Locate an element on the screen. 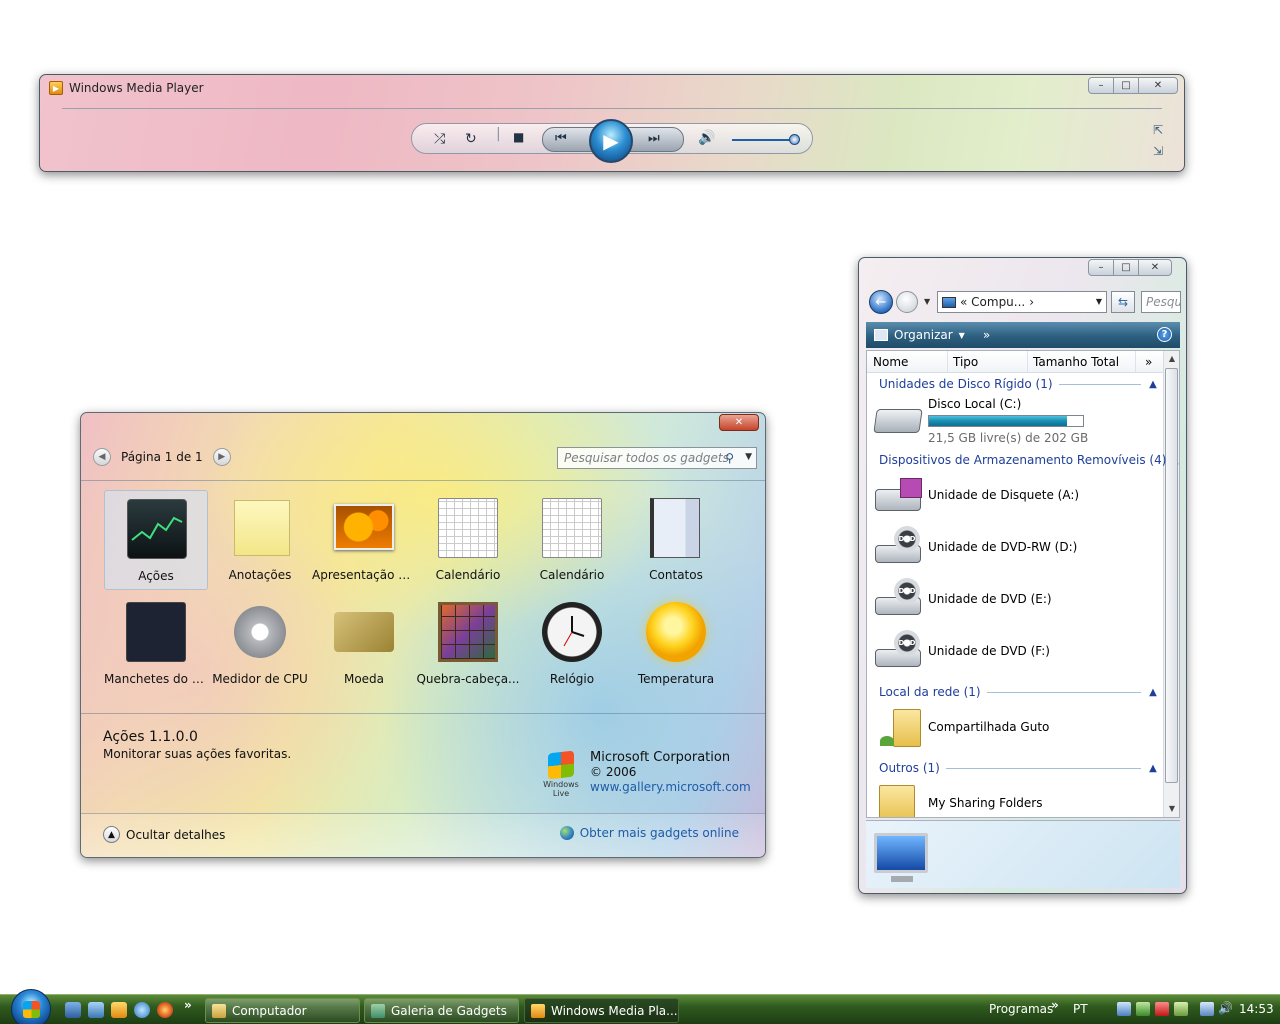 The width and height of the screenshot is (1280, 1024). scroll-thumb is located at coordinates (1171, 575).